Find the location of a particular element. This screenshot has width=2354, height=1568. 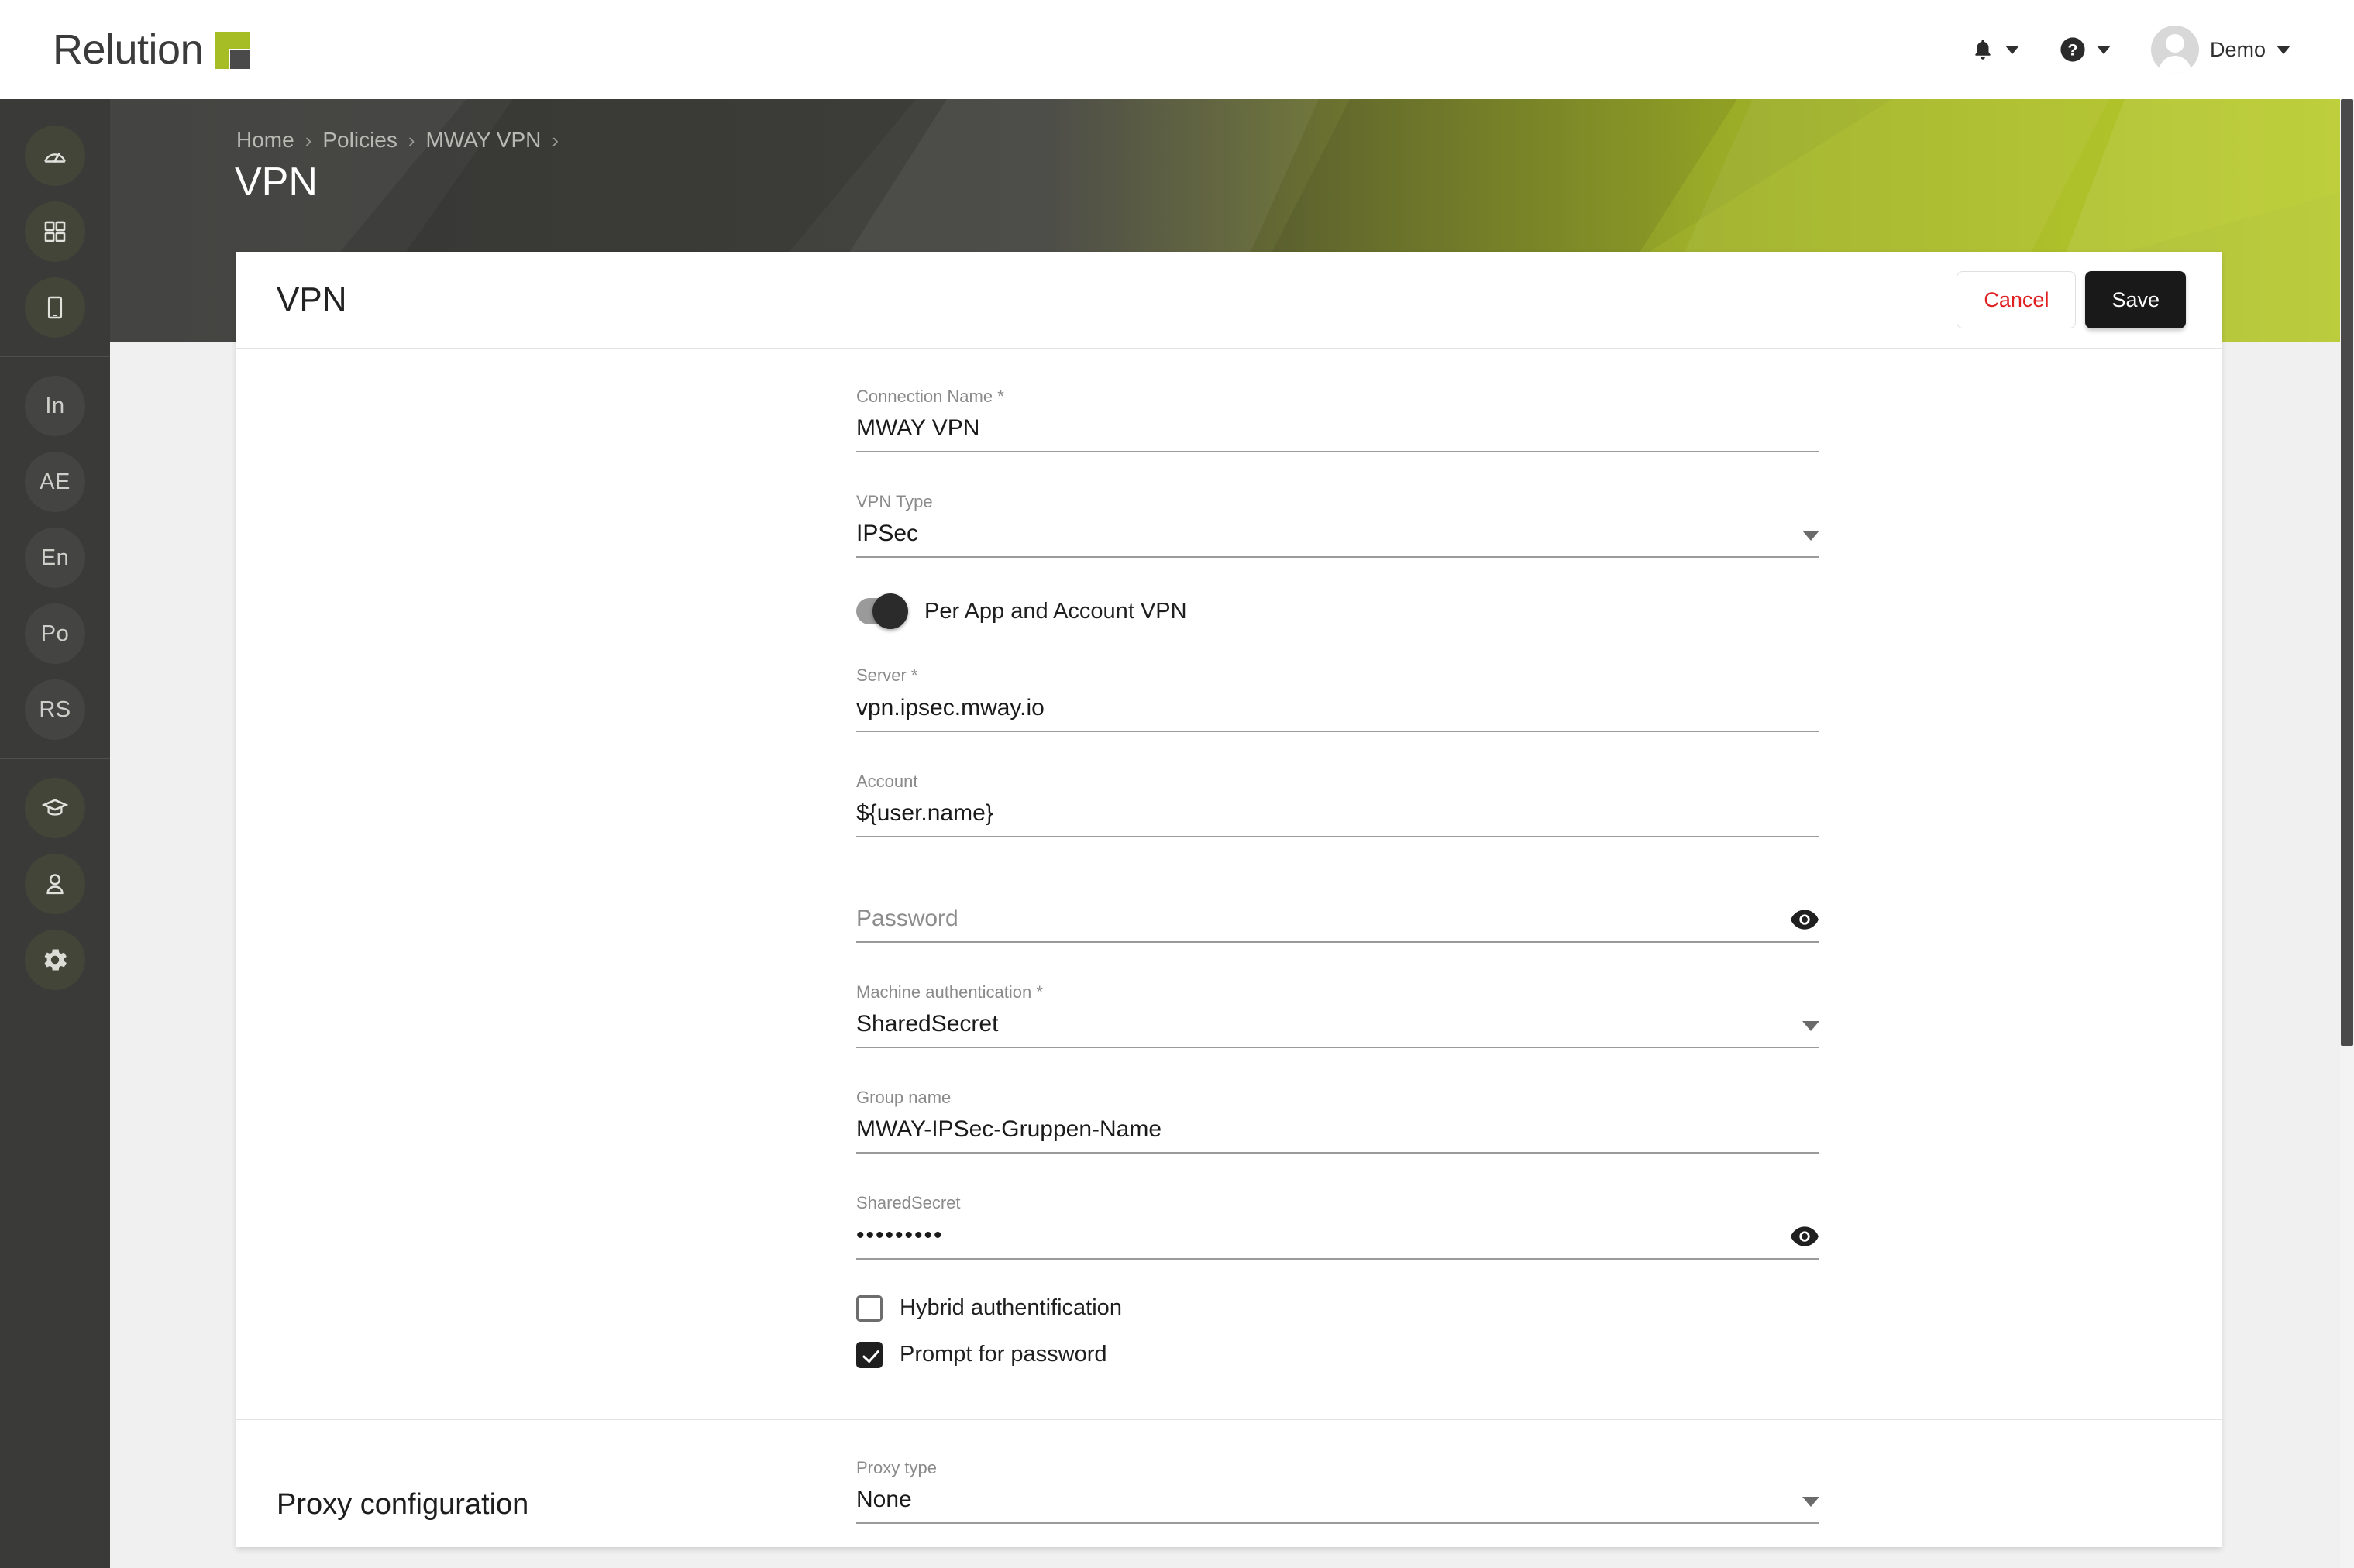

card-actions: Cancel Save is located at coordinates (2071, 299).